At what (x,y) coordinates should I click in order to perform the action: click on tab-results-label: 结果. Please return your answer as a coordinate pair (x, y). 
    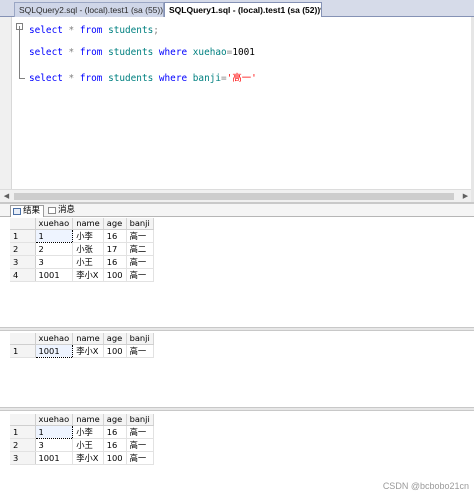
    Looking at the image, I should click on (32, 211).